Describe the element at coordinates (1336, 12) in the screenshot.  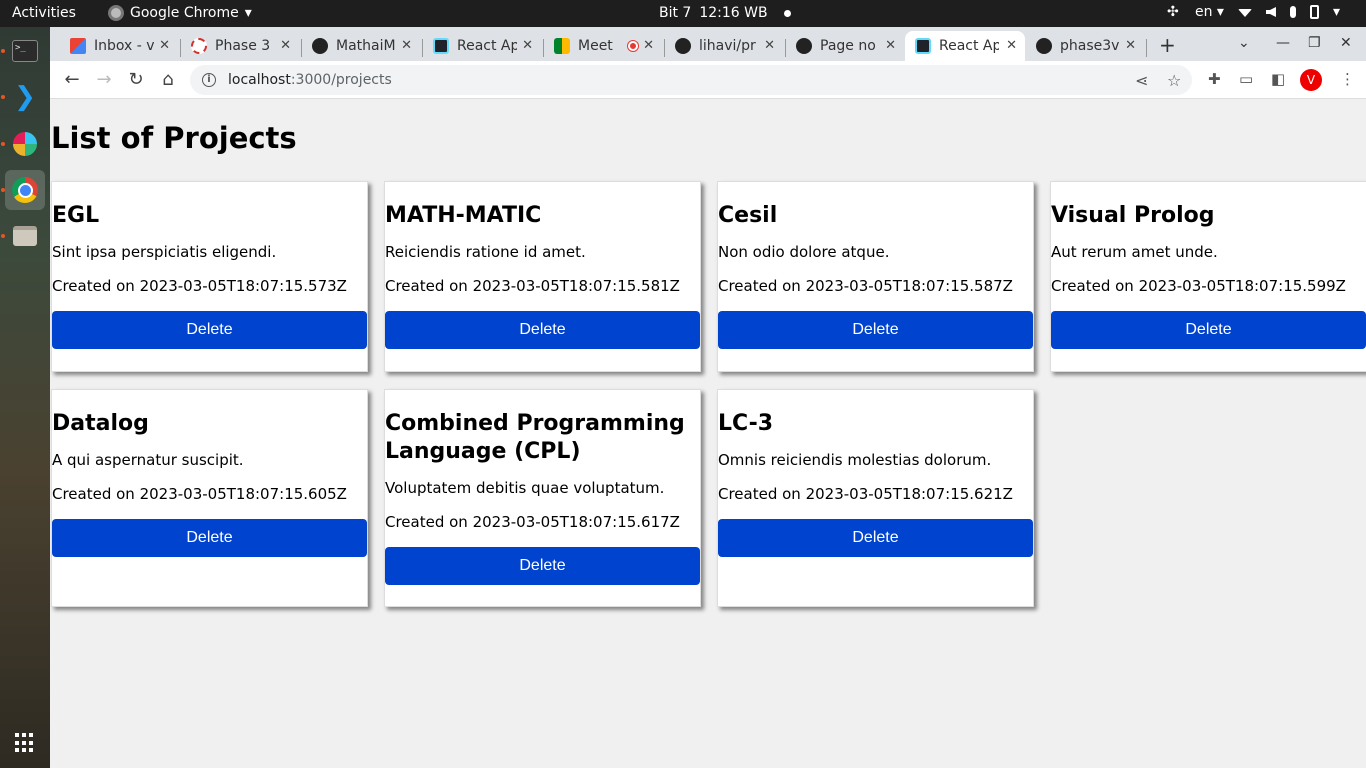
I see `system-menu-chevron-icon: ▾` at that location.